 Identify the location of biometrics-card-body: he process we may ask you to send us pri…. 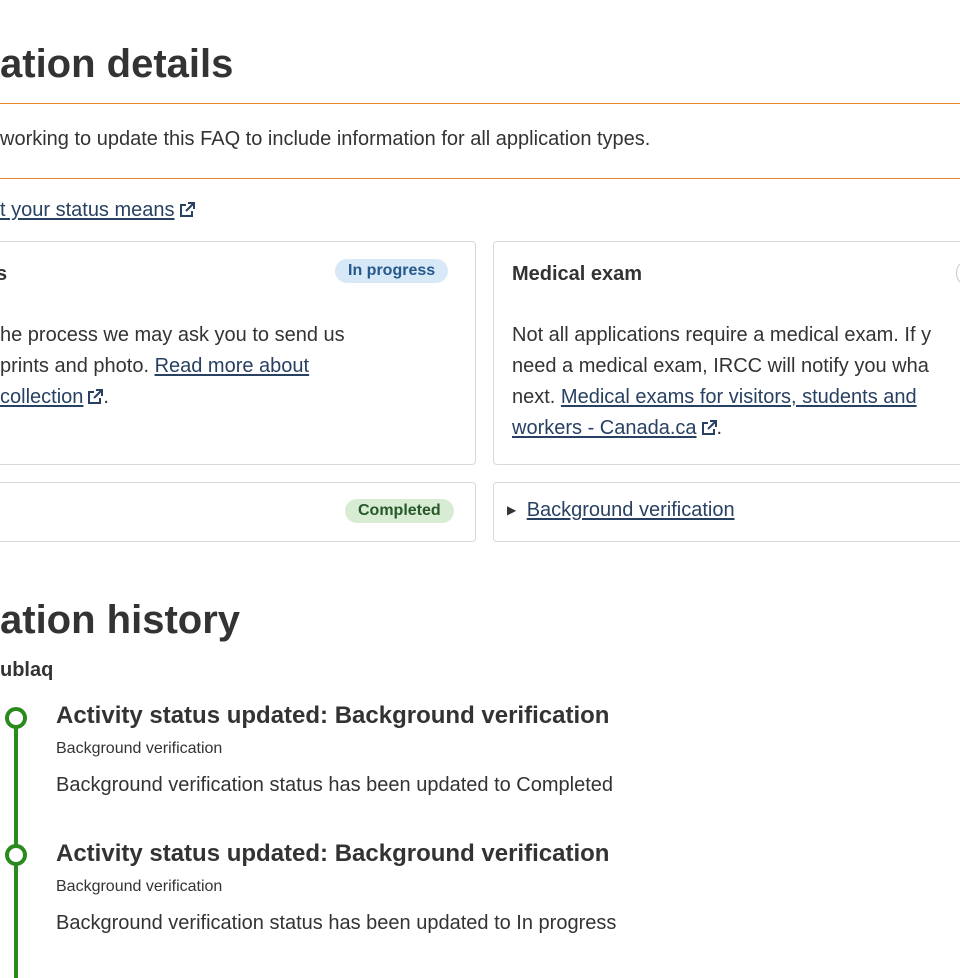
(172, 366).